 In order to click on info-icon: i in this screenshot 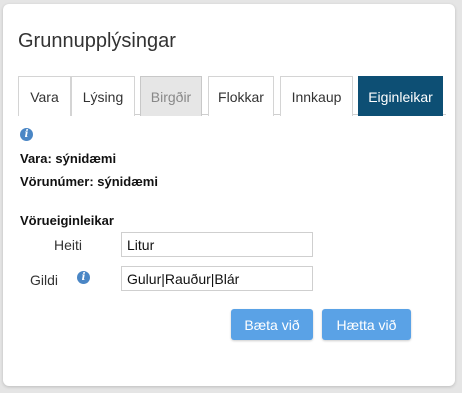, I will do `click(26, 134)`.